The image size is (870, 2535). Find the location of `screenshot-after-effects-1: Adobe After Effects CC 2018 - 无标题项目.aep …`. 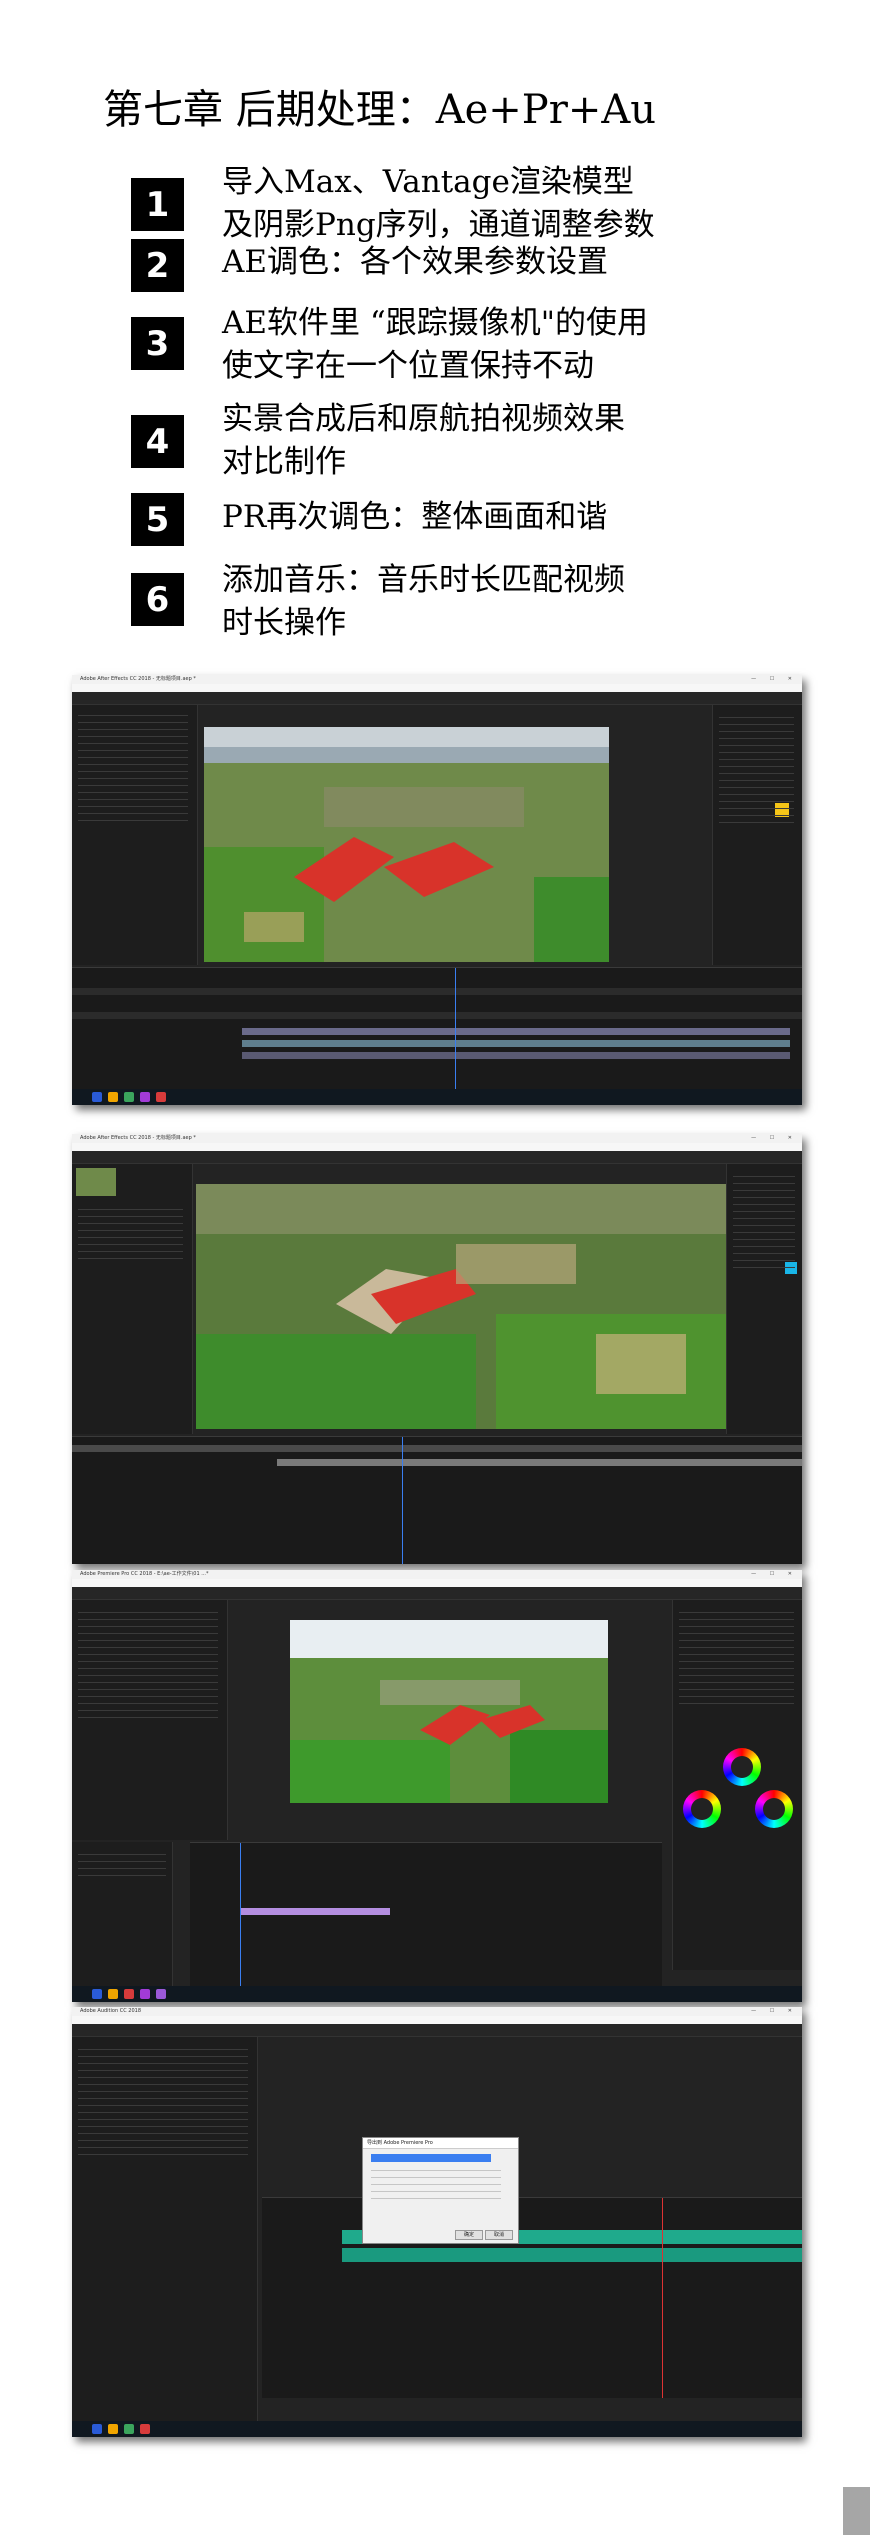

screenshot-after-effects-1: Adobe After Effects CC 2018 - 无标题项目.aep … is located at coordinates (437, 890).